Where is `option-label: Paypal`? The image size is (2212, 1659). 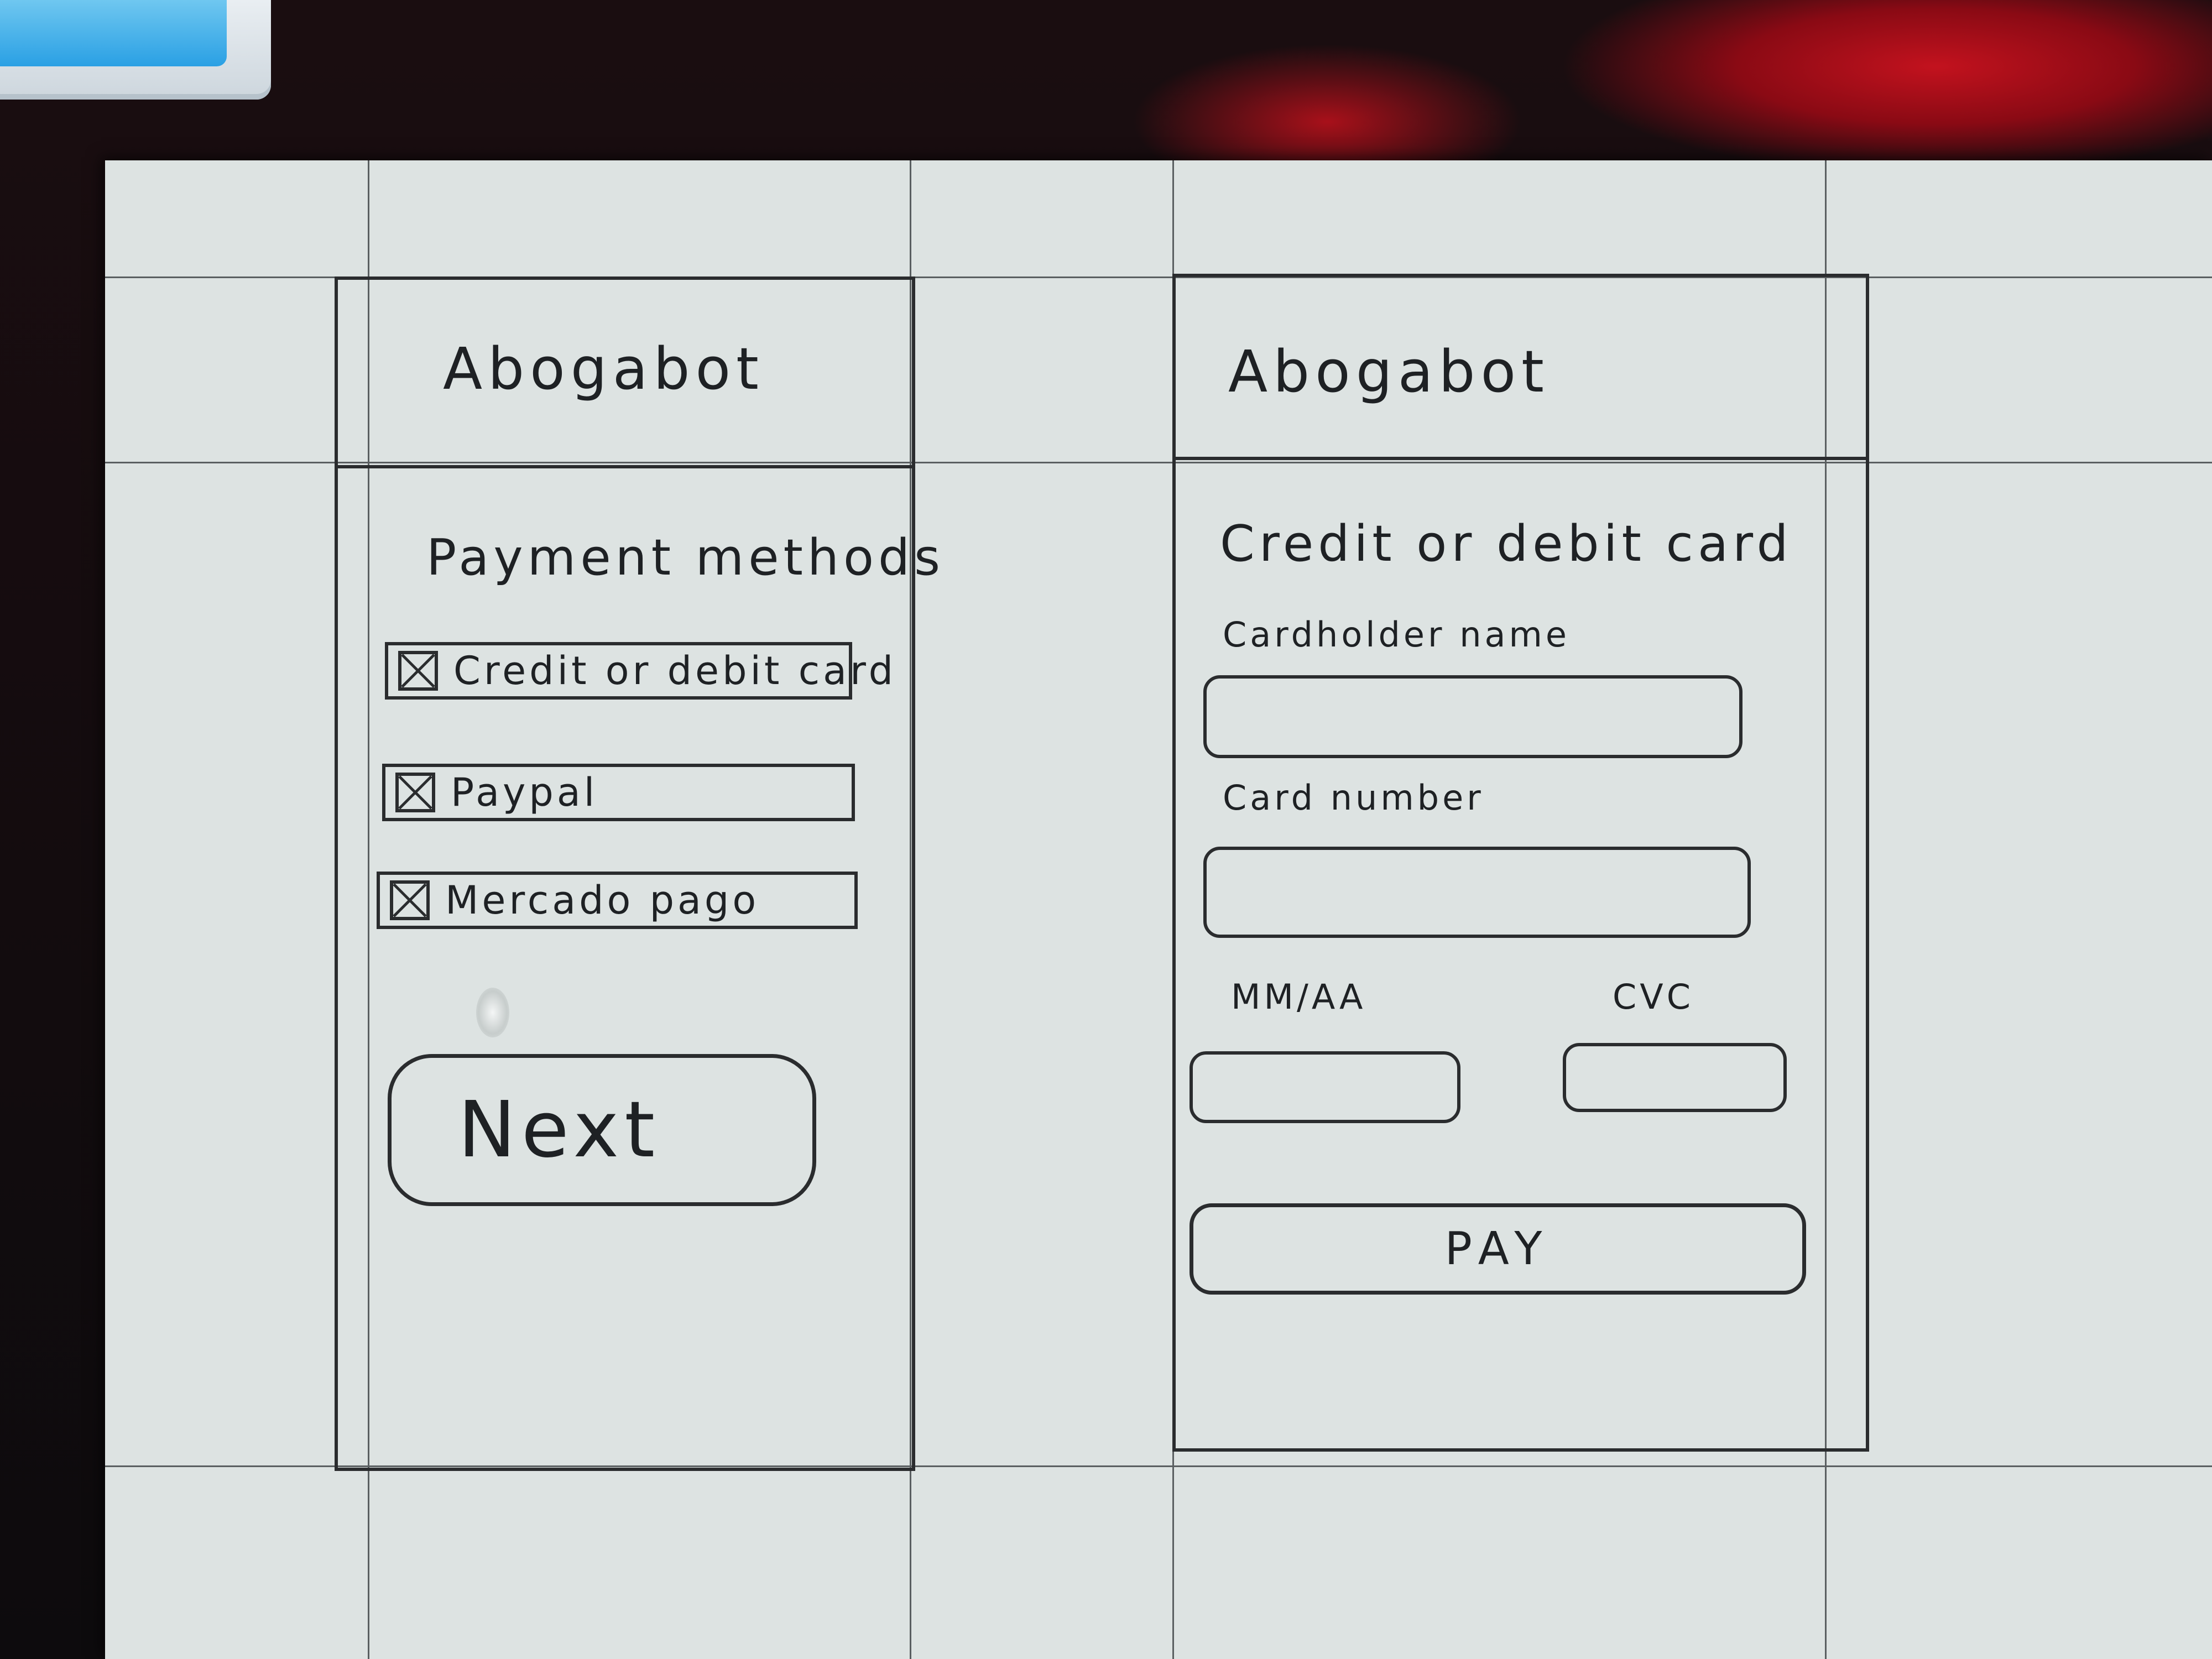
option-label: Paypal is located at coordinates (525, 793).